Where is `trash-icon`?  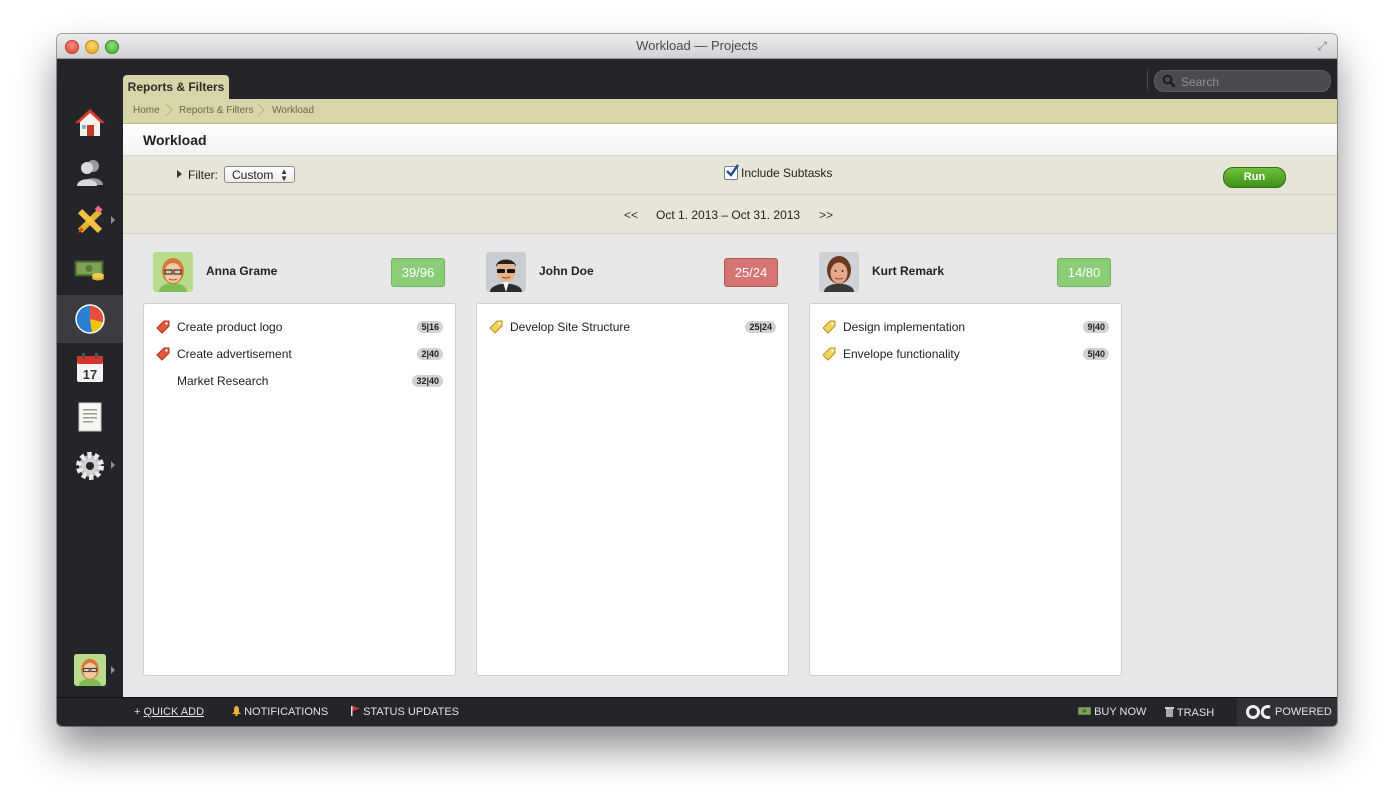
trash-icon is located at coordinates (1169, 712).